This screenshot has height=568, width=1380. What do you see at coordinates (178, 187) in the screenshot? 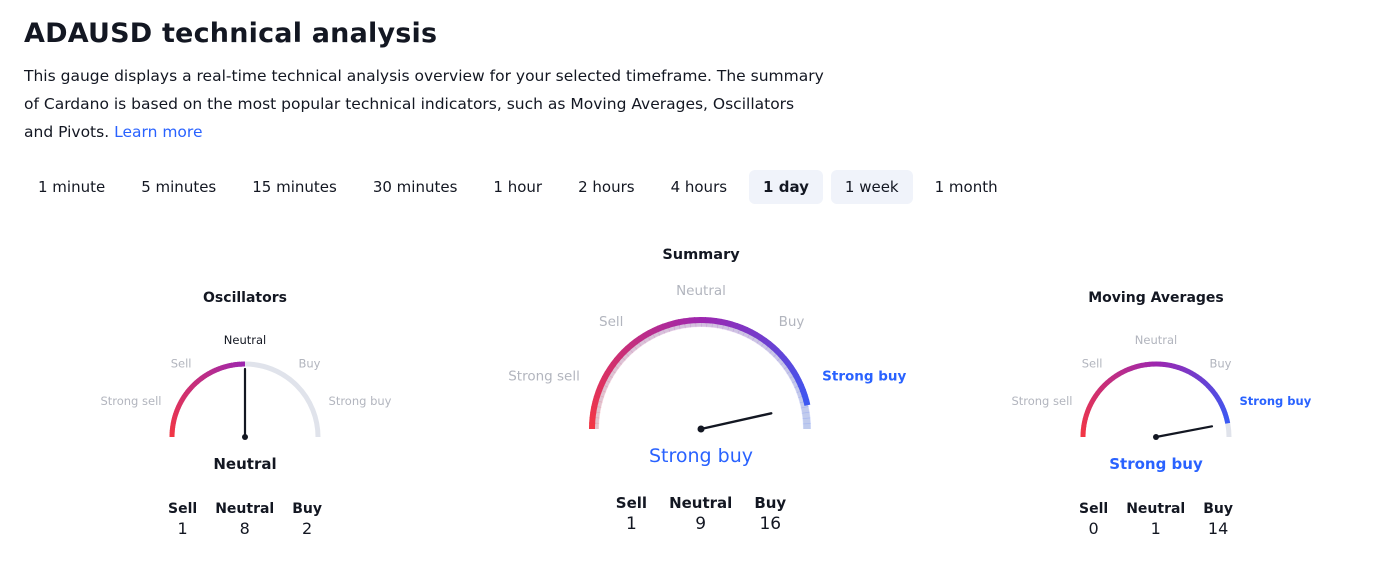
I see `tab-5-minutes: 5 minutes` at bounding box center [178, 187].